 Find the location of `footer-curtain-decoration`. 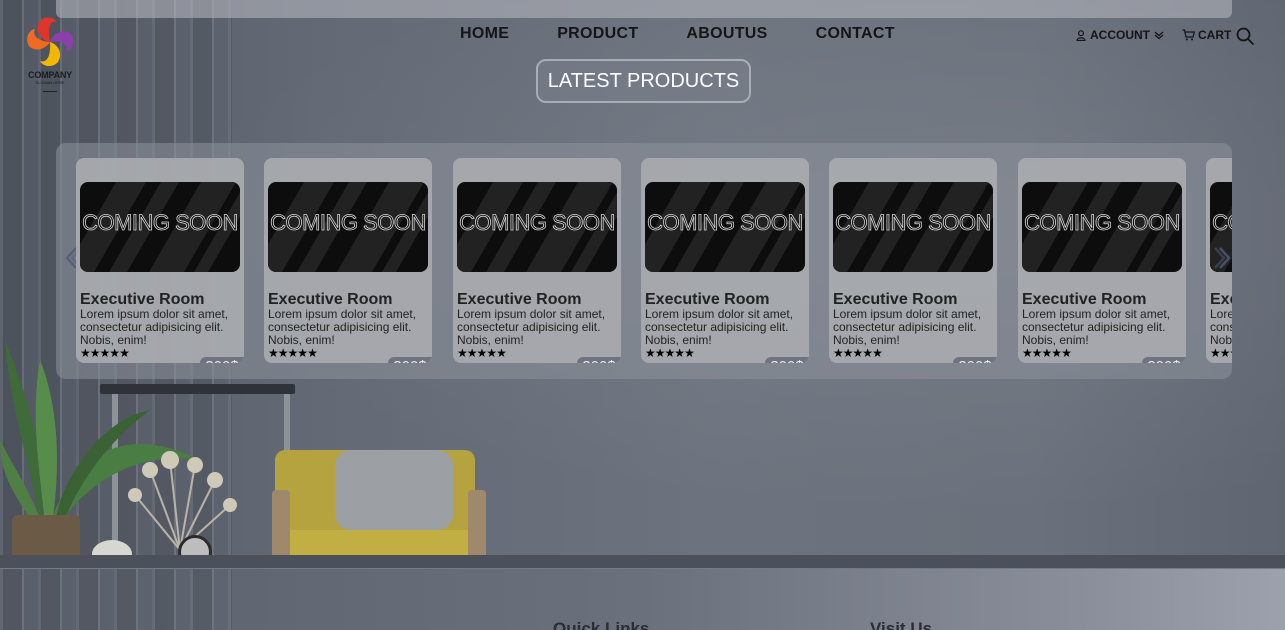

footer-curtain-decoration is located at coordinates (116, 599).